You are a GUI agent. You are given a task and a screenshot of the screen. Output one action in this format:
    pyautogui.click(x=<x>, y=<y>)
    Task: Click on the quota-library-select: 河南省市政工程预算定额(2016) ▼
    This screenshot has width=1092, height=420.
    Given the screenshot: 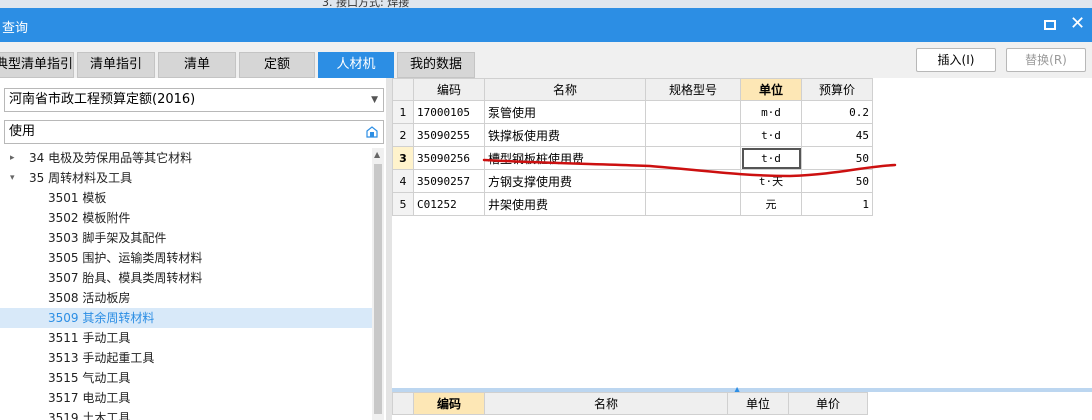 What is the action you would take?
    pyautogui.click(x=194, y=100)
    